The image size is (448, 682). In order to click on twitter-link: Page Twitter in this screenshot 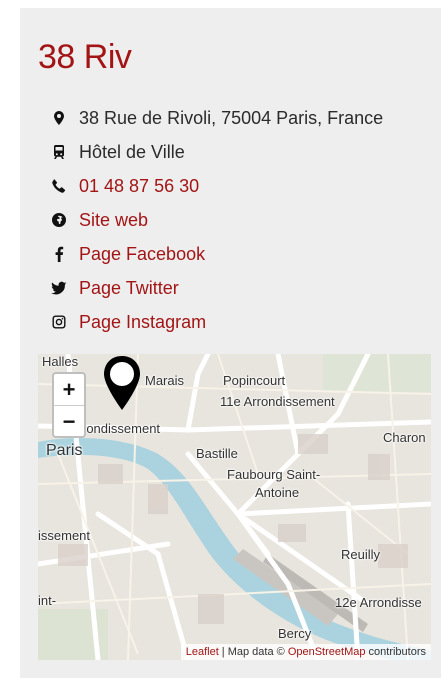, I will do `click(129, 288)`.